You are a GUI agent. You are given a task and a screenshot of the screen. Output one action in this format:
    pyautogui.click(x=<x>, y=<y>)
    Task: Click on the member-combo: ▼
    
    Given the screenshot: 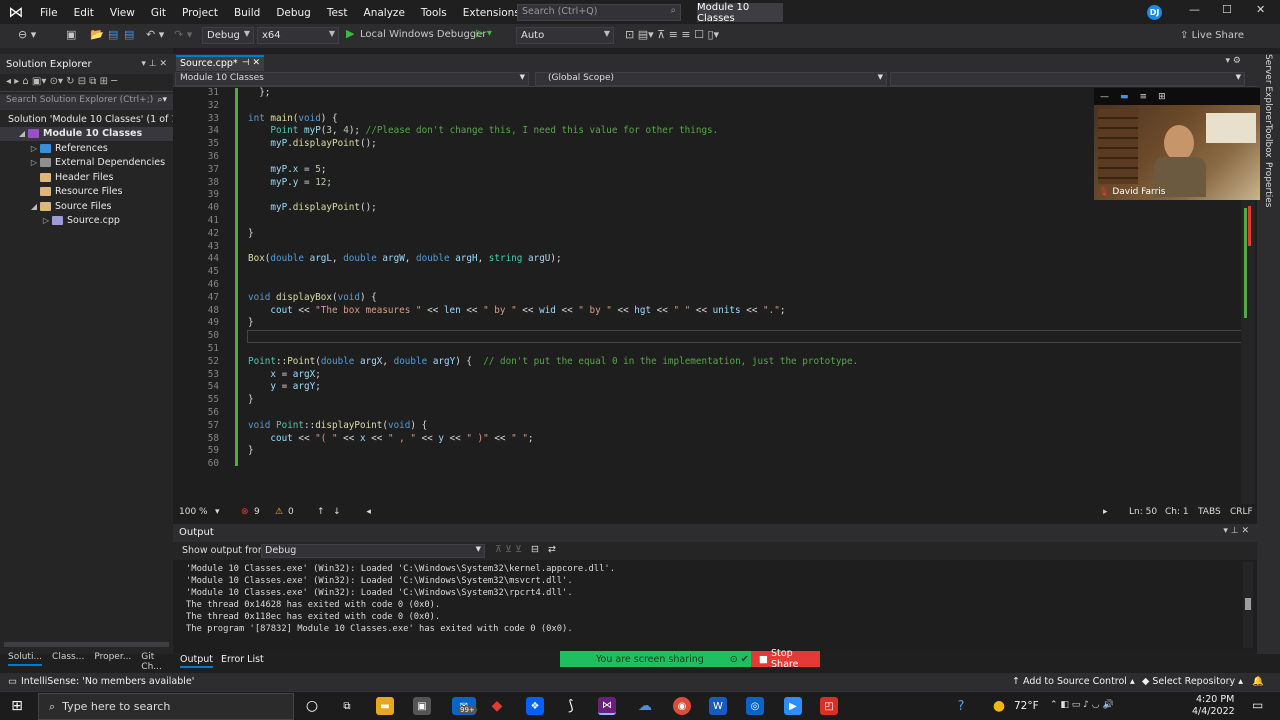 What is the action you would take?
    pyautogui.click(x=1067, y=79)
    